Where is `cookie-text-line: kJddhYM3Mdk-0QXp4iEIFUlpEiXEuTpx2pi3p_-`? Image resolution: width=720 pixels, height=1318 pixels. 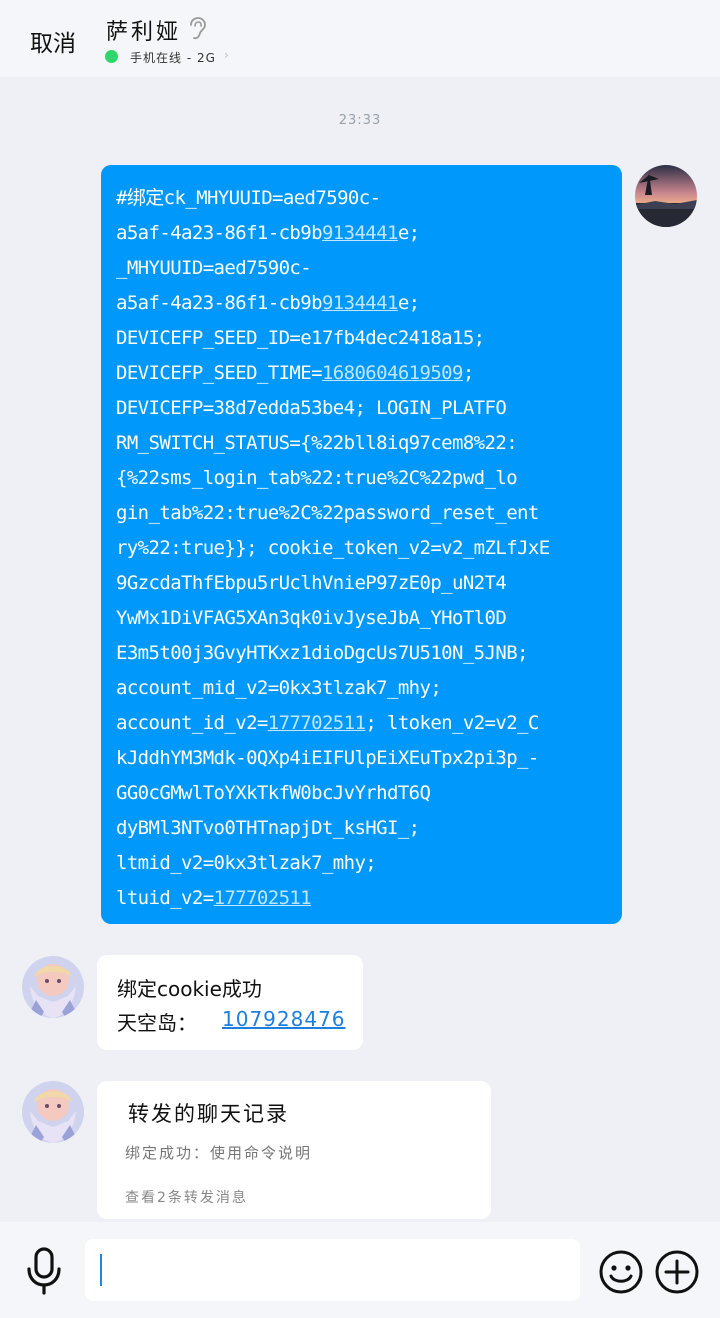
cookie-text-line: kJddhYM3Mdk-0QXp4iEIFUlpEiXEuTpx2pi3p_- is located at coordinates (362, 758).